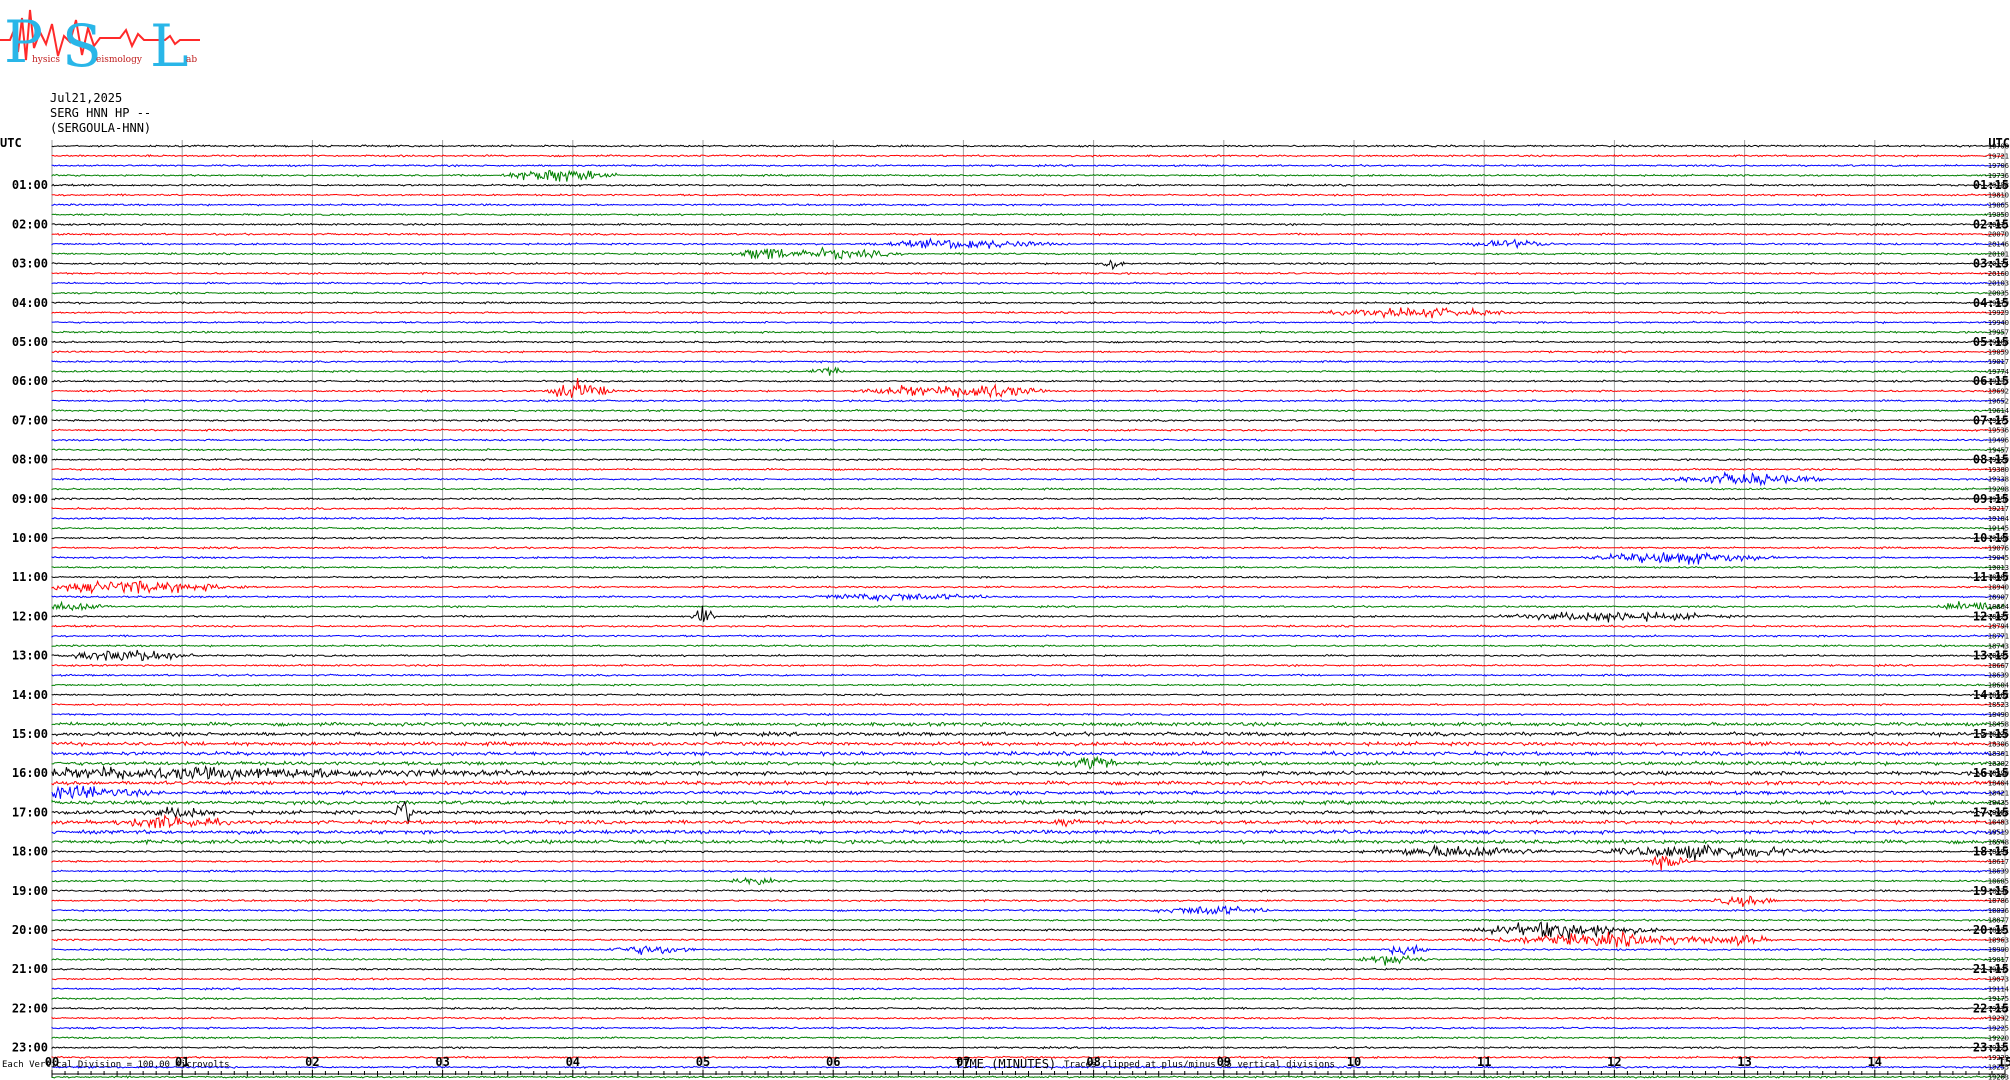  Describe the element at coordinates (1996, 303) in the screenshot. I see `trace-offset-value: -19979` at that location.